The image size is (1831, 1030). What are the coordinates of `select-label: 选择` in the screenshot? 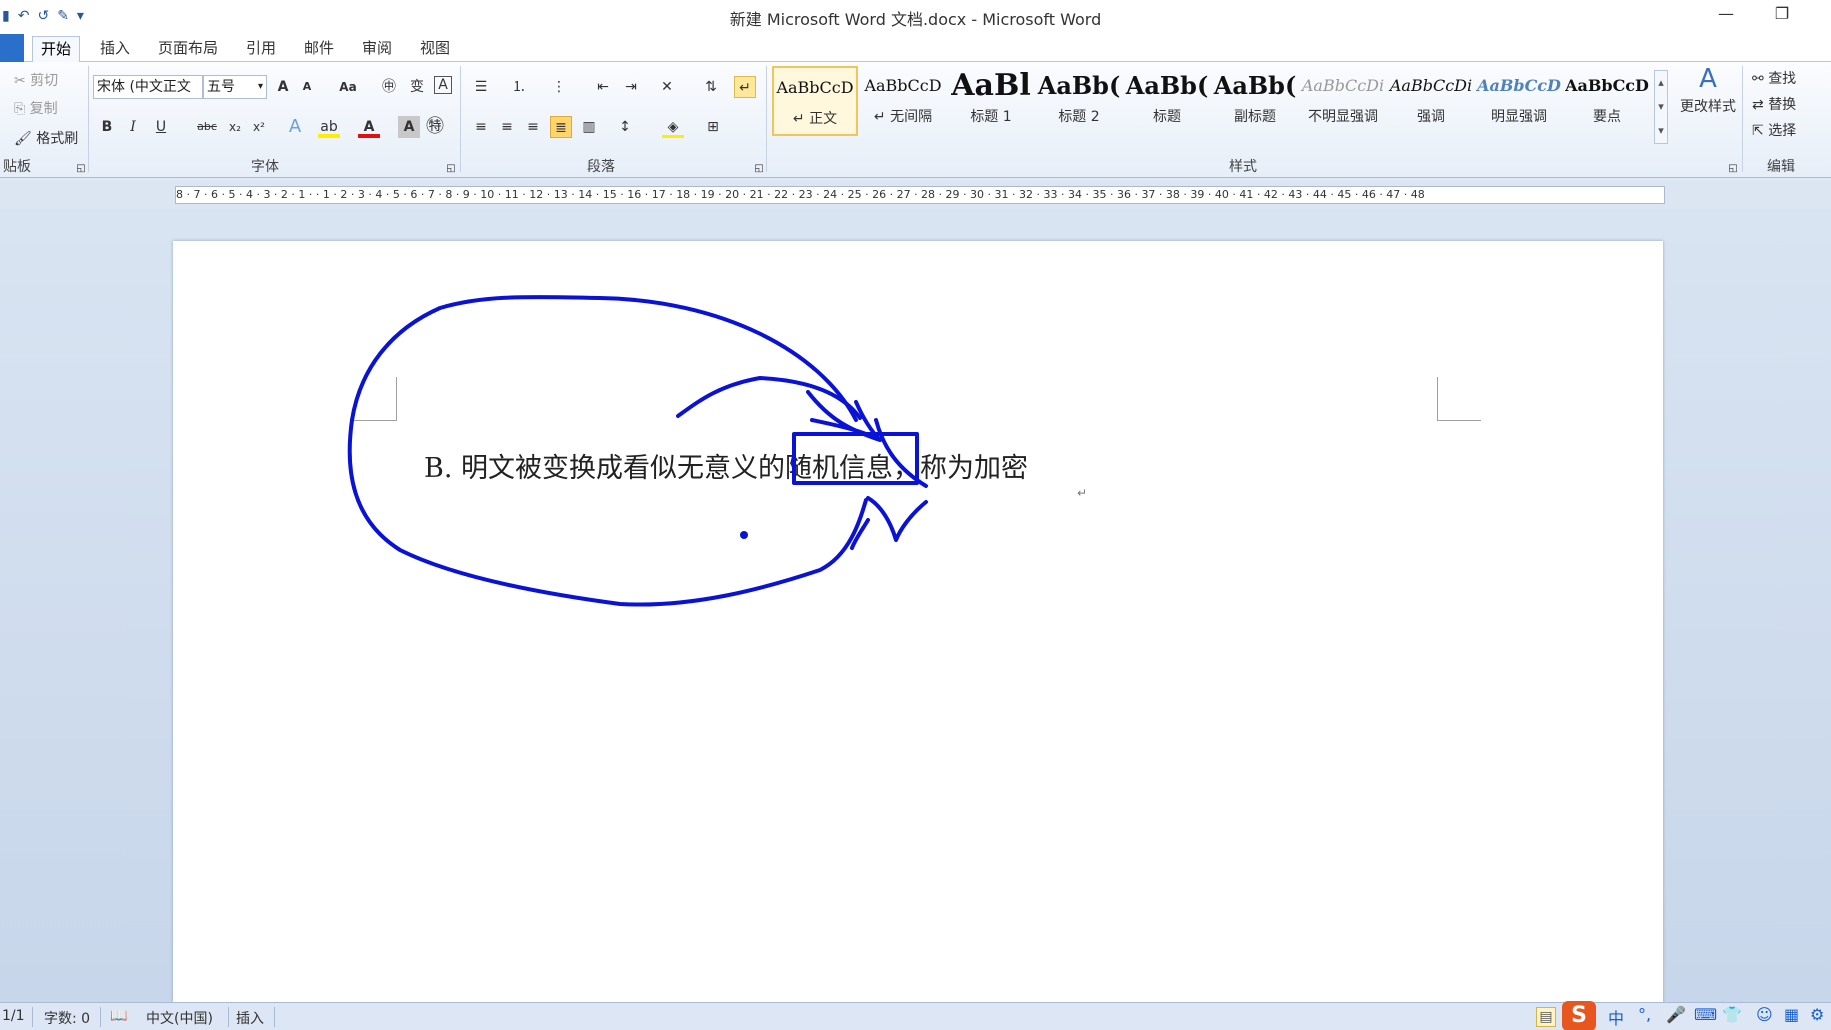 It's located at (1782, 131).